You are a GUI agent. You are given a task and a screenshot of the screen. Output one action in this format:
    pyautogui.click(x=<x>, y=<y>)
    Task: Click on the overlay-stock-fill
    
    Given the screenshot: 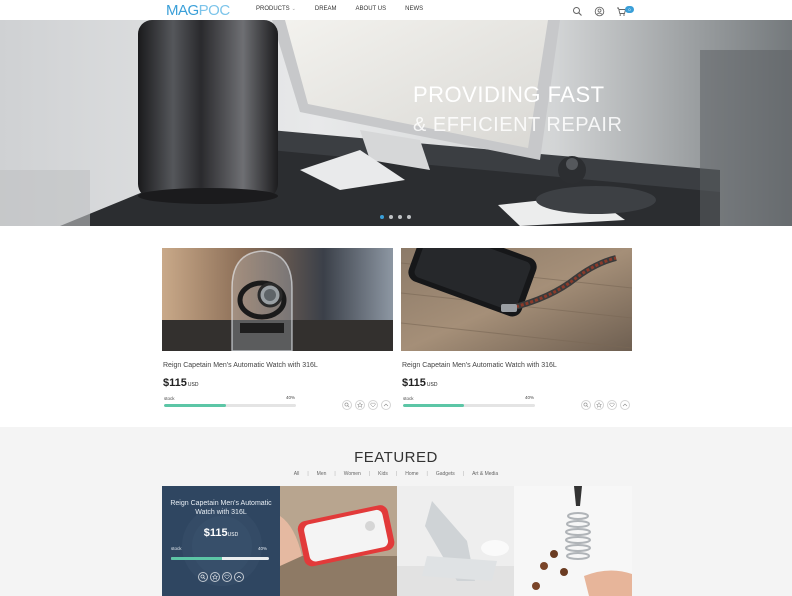 What is the action you would take?
    pyautogui.click(x=196, y=558)
    